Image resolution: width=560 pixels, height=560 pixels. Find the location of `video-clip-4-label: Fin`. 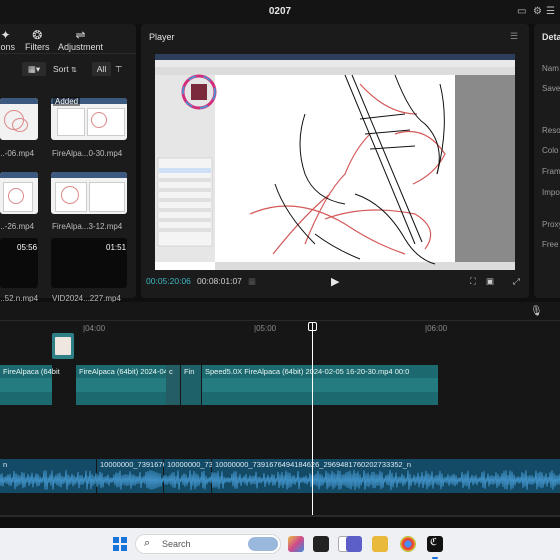

video-clip-4-label: Fin is located at coordinates (189, 371).